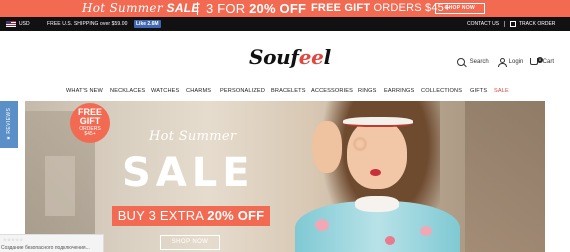 This screenshot has height=252, width=570. What do you see at coordinates (513, 24) in the screenshot?
I see `truck-icon` at bounding box center [513, 24].